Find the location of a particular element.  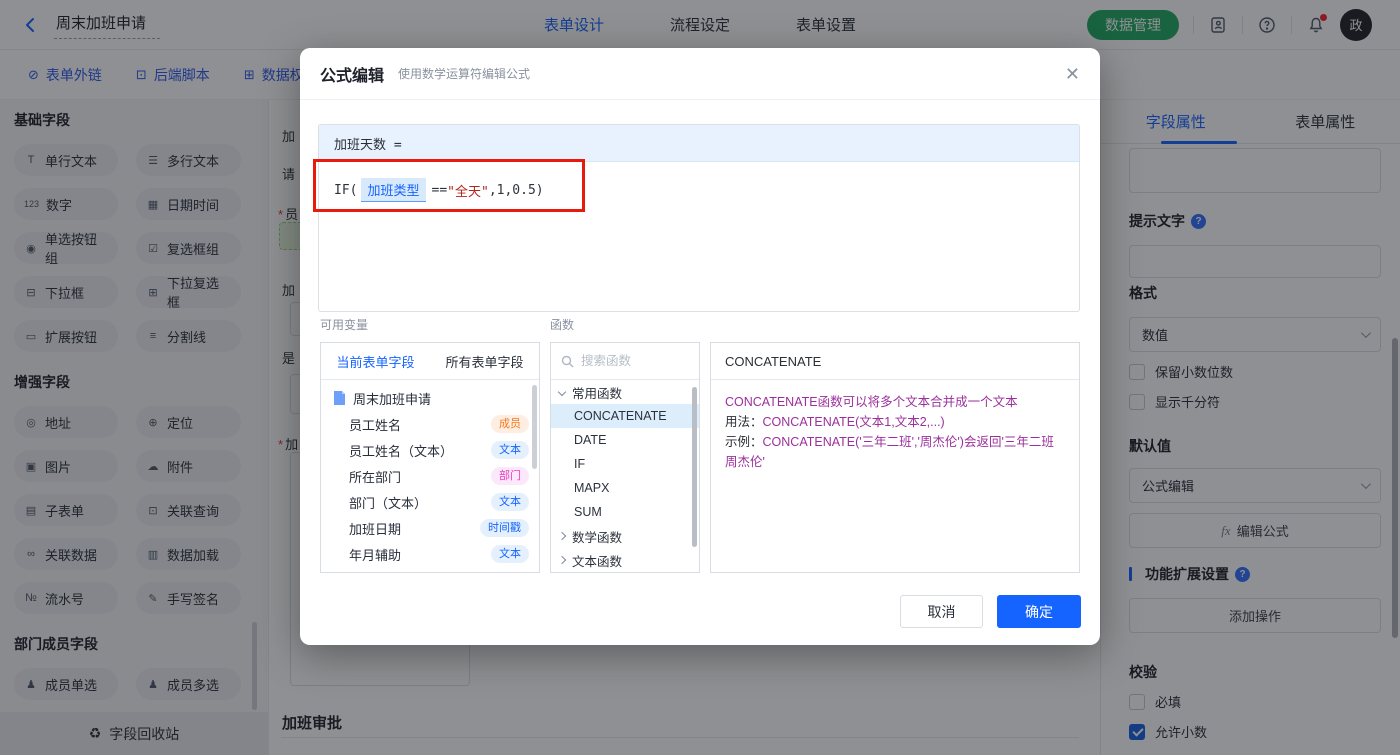

field-type-tag: 时间戳 is located at coordinates (504, 528).